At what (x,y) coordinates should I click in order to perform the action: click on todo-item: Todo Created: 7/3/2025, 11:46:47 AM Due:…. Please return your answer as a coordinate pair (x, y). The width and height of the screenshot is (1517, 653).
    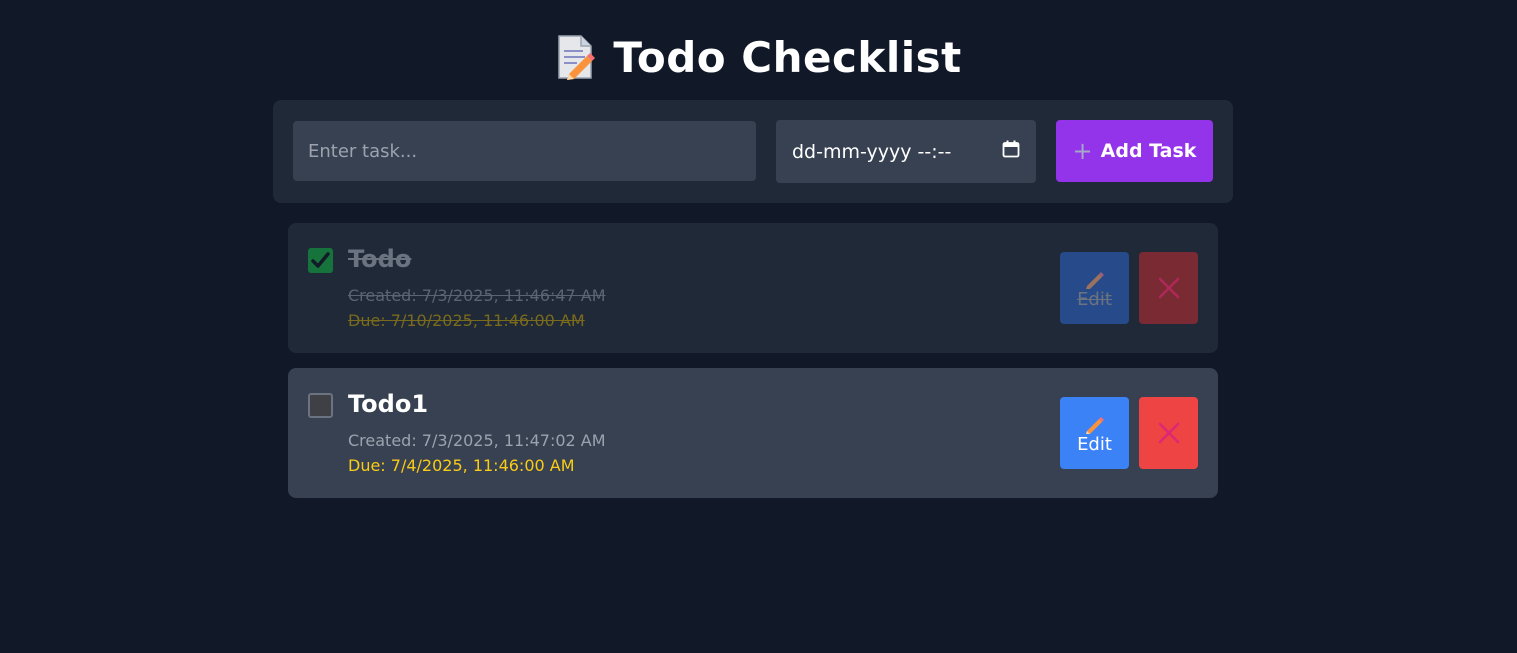
    Looking at the image, I should click on (753, 288).